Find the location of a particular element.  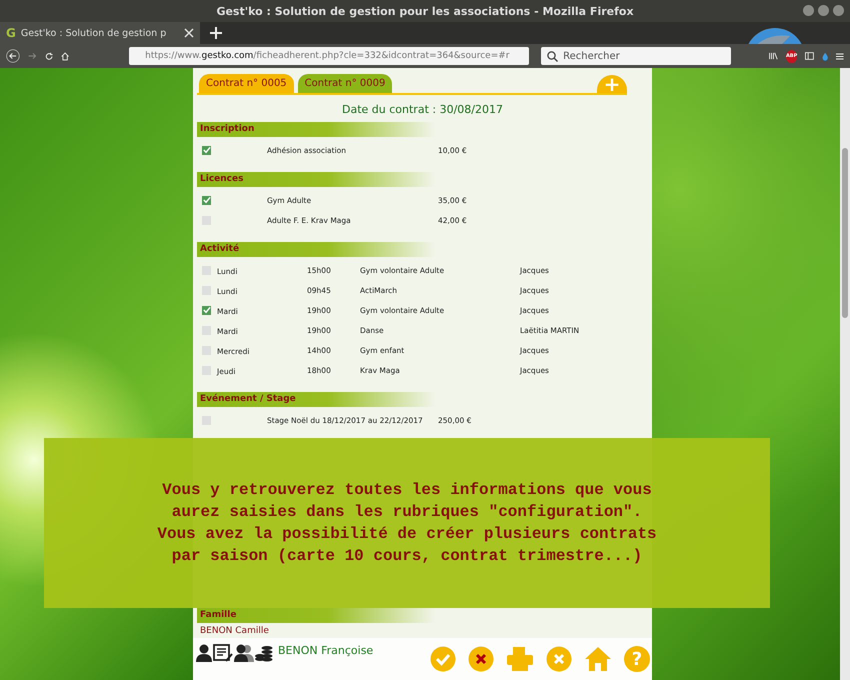

window-title: Gest'ko : Solution de gestion pour les associations - Mozilla Firefox is located at coordinates (425, 11).